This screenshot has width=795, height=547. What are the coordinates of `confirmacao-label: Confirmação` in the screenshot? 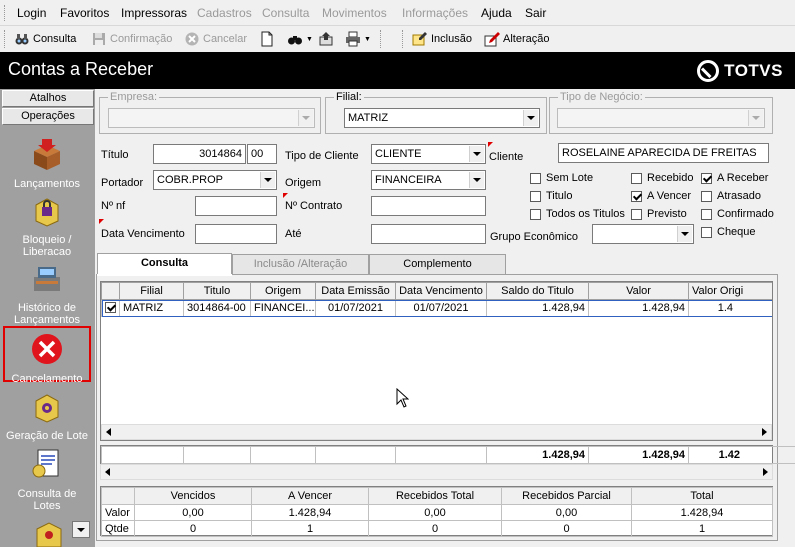 It's located at (141, 39).